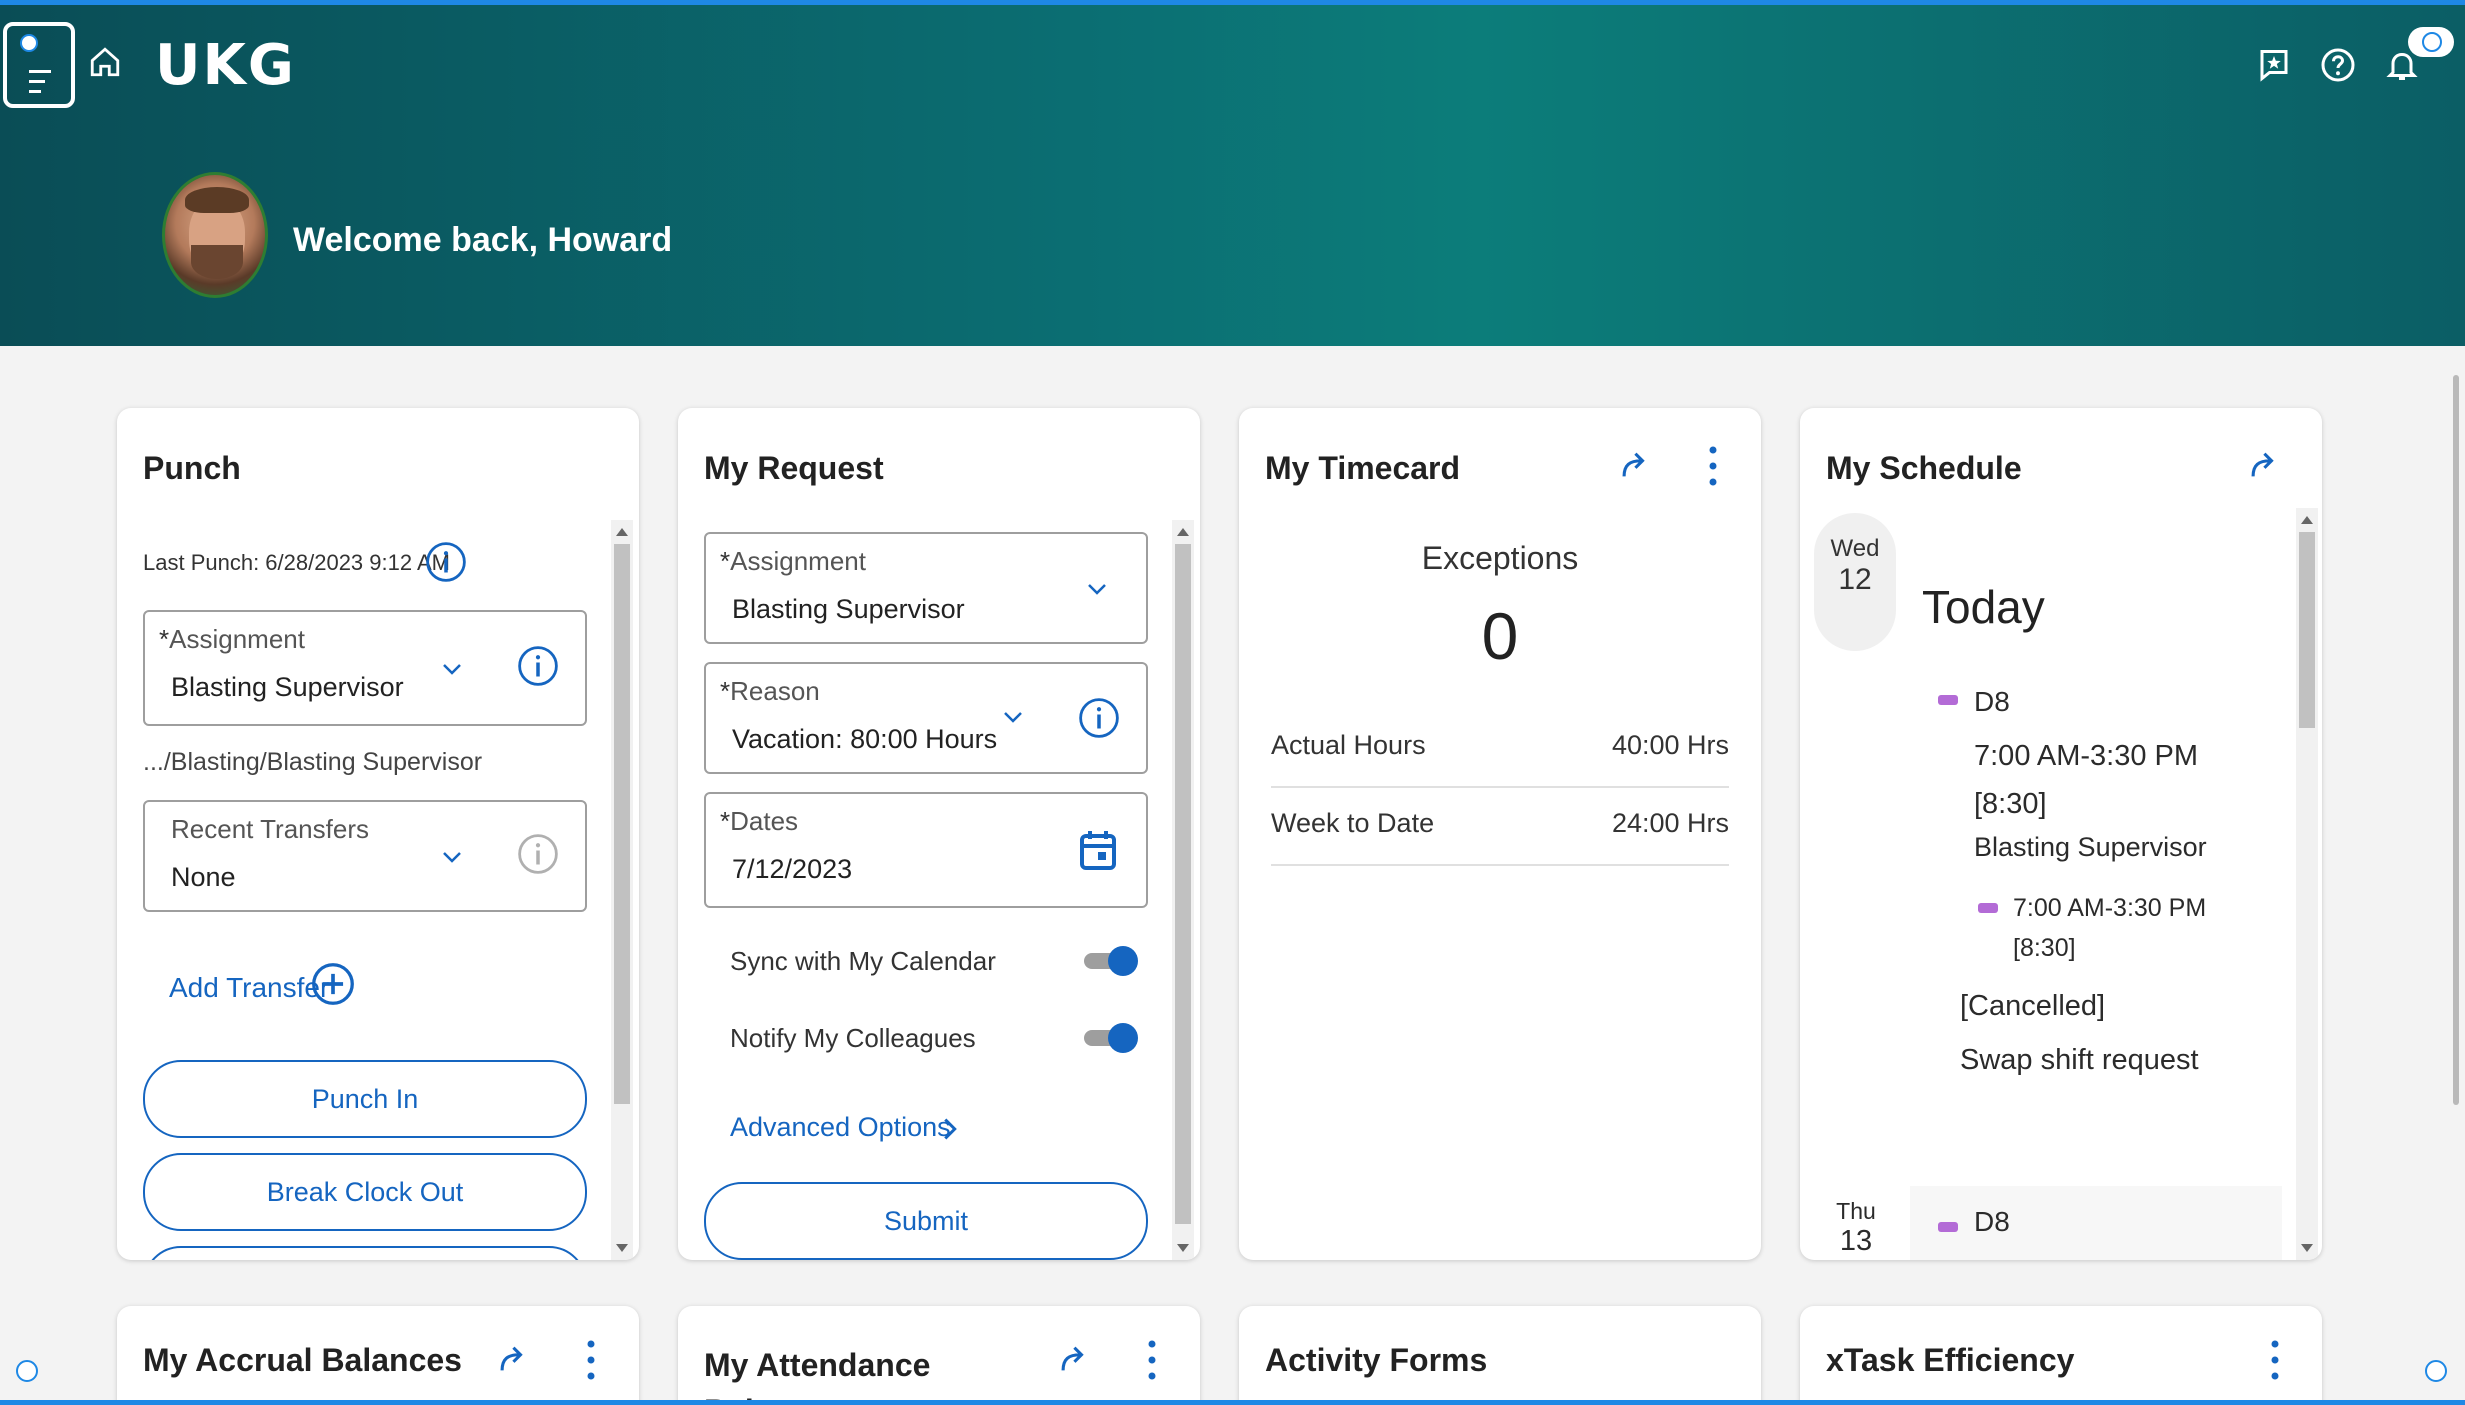 The image size is (2465, 1405). I want to click on home-icon, so click(105, 62).